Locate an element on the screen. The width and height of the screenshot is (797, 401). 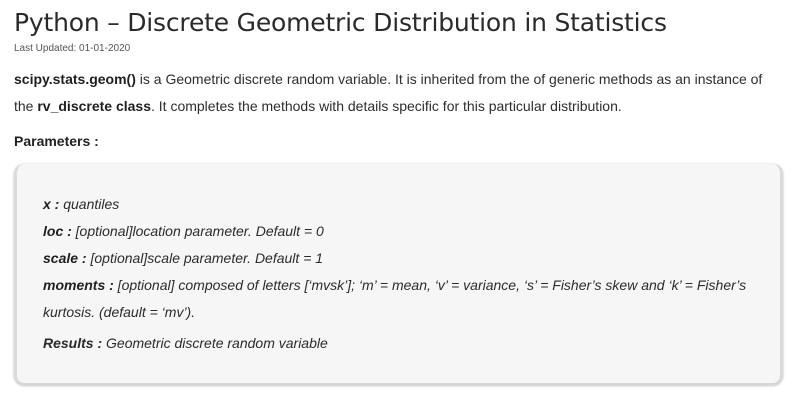
function-name: scipy.stats.geom() is located at coordinates (75, 79).